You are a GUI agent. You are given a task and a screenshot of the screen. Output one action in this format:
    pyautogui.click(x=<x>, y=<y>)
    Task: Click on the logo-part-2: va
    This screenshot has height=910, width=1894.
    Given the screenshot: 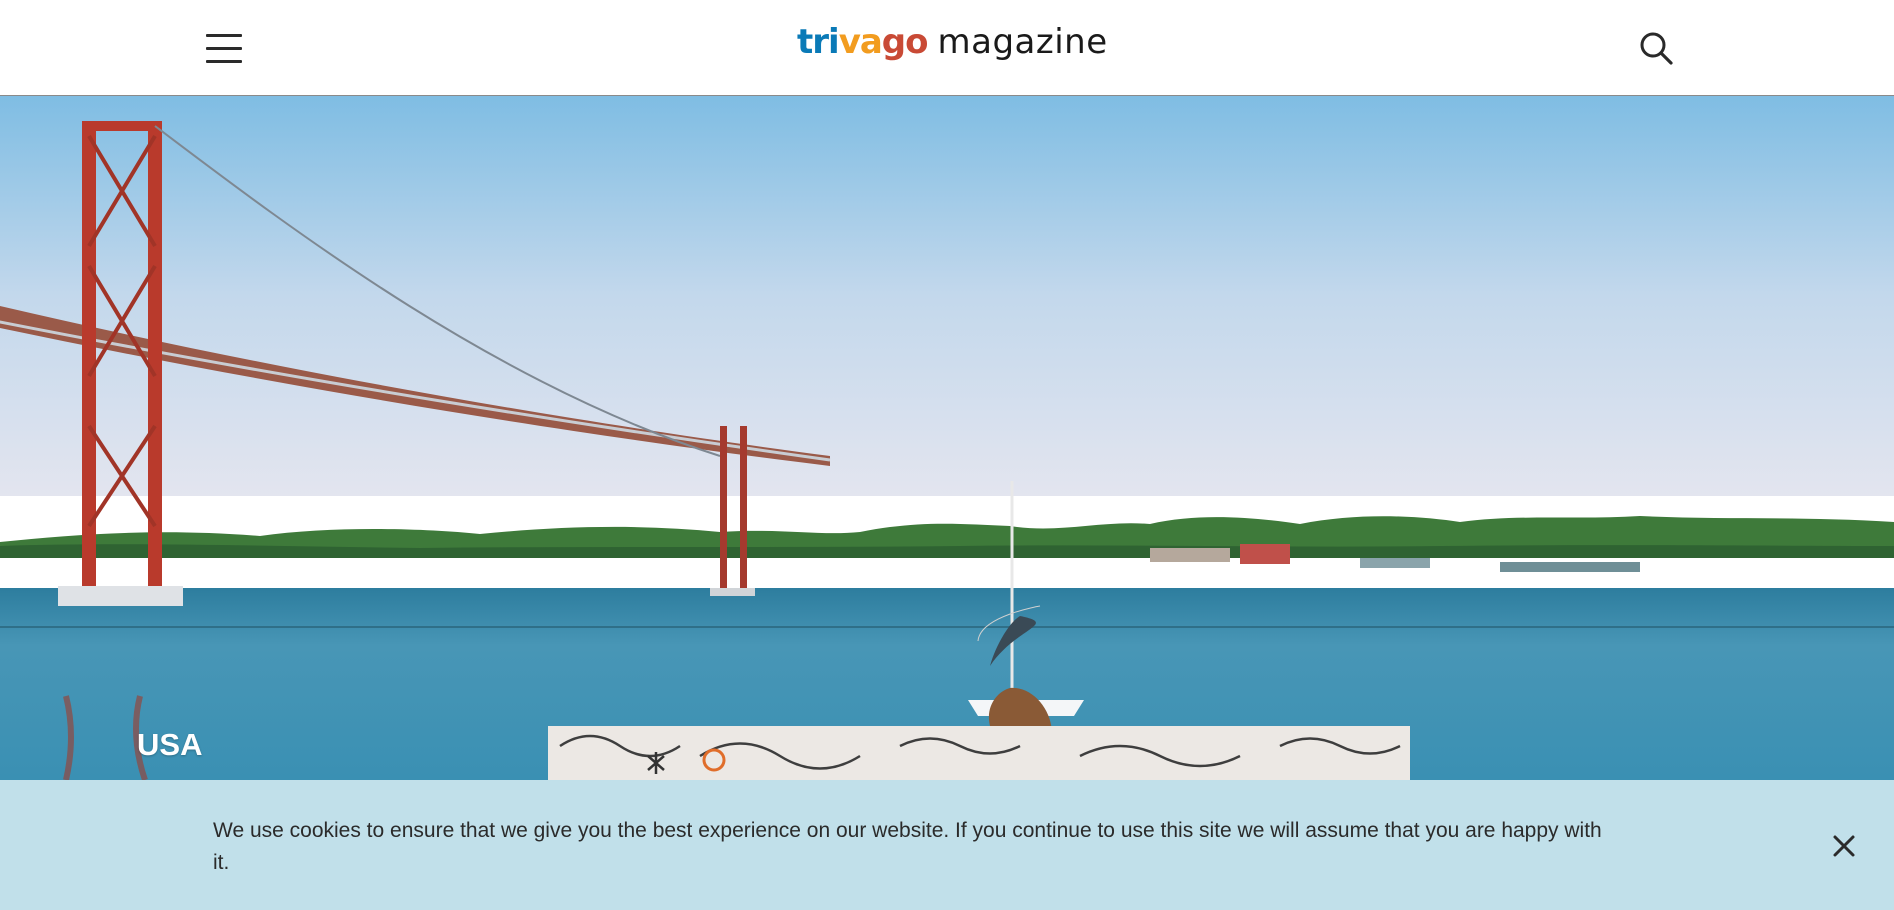 What is the action you would take?
    pyautogui.click(x=860, y=42)
    